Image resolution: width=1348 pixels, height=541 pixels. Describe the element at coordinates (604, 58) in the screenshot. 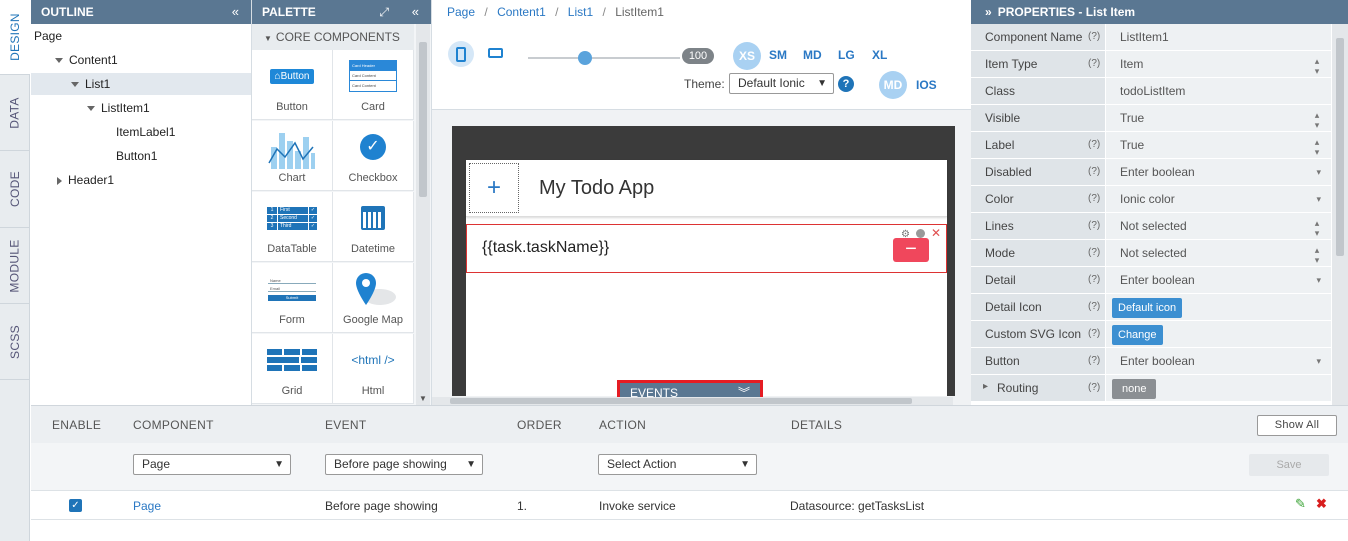

I see `zoom-slider` at that location.